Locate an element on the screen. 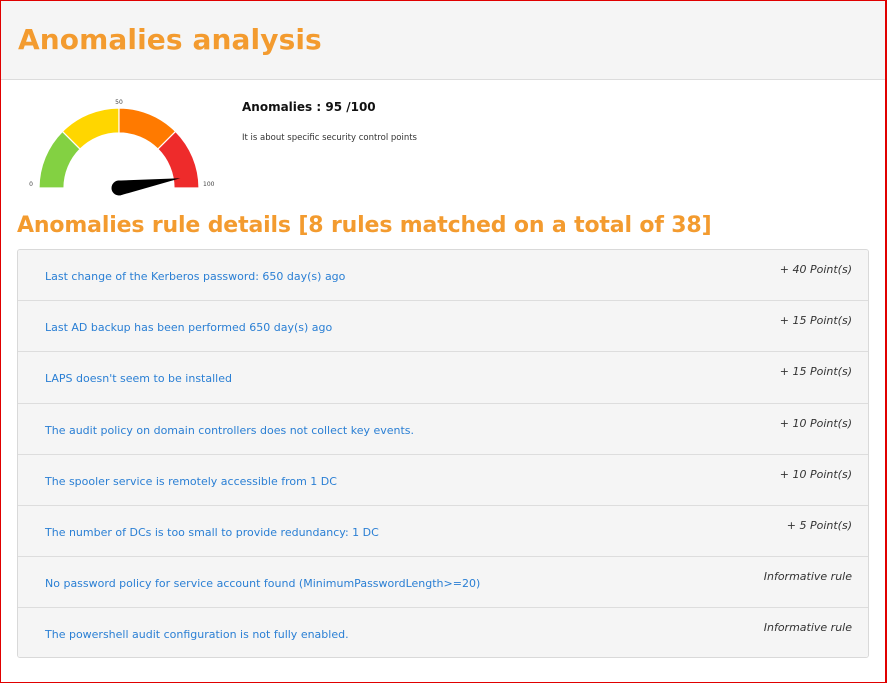 The image size is (887, 683). gauge-needle is located at coordinates (149, 187).